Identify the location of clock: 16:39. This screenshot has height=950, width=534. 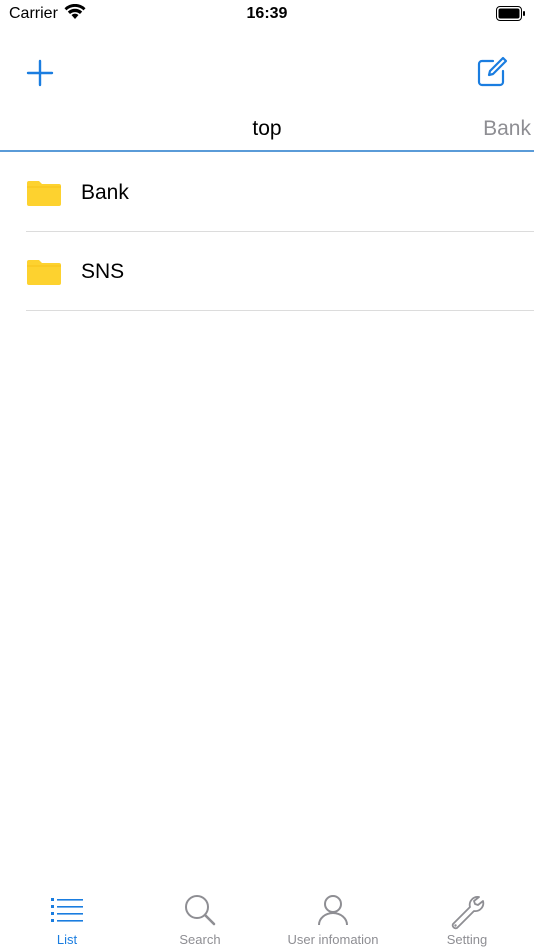
(267, 13).